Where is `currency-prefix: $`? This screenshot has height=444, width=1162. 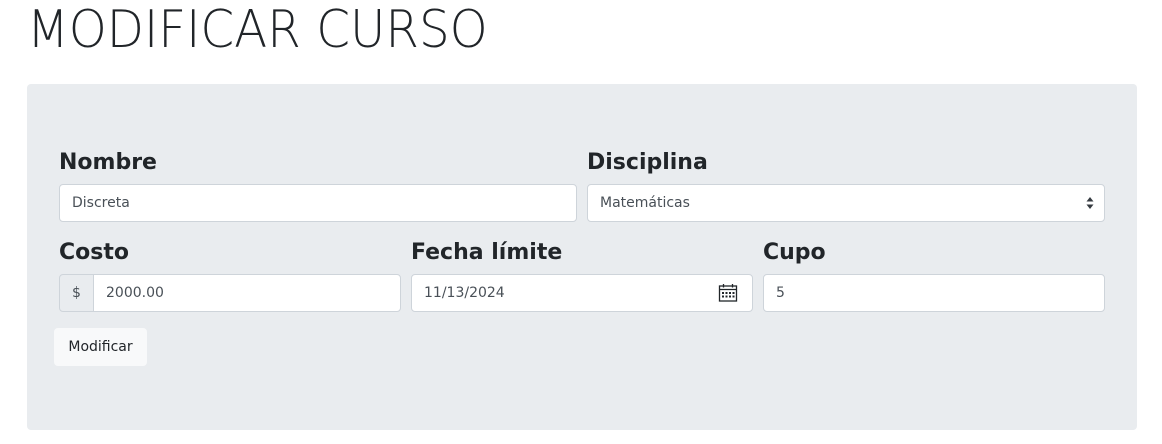
currency-prefix: $ is located at coordinates (76, 293).